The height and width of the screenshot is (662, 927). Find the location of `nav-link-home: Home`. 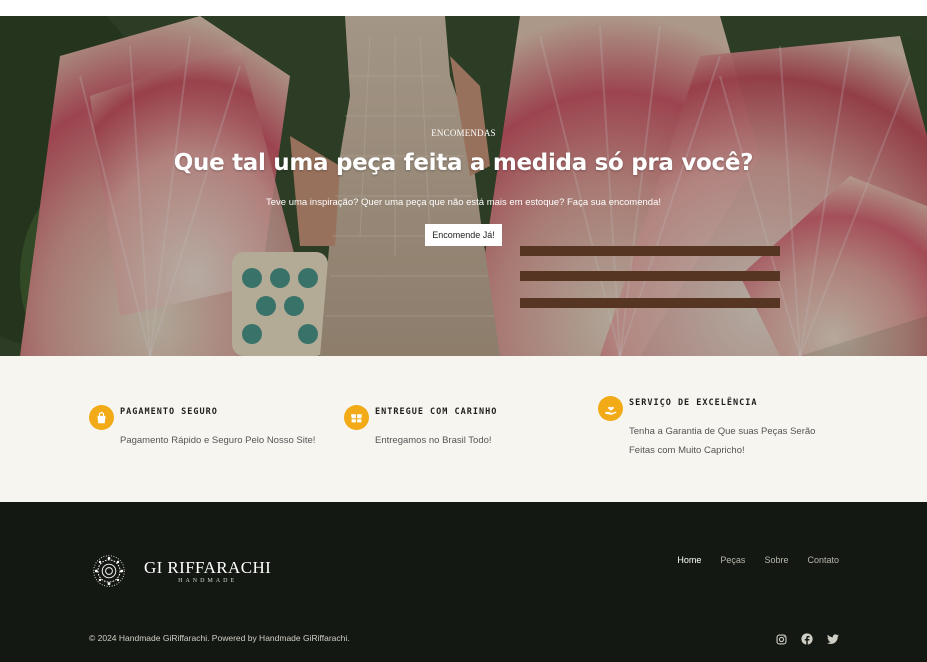

nav-link-home: Home is located at coordinates (689, 560).